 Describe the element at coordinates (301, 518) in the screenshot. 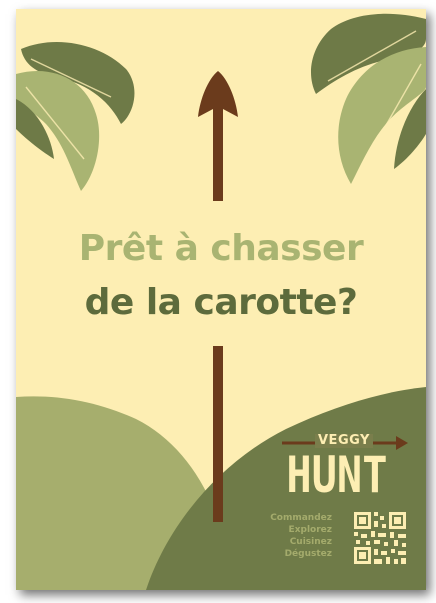

I see `tagline-line: Commandez` at that location.